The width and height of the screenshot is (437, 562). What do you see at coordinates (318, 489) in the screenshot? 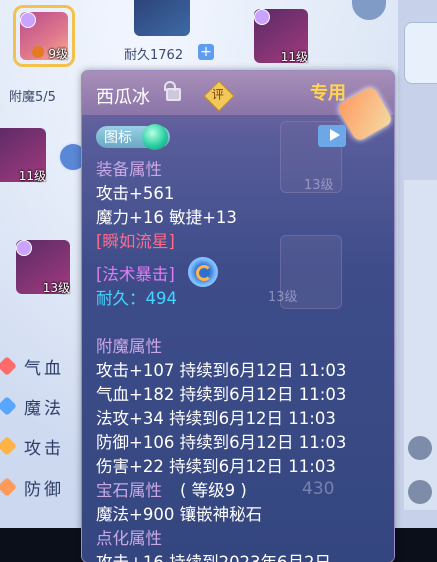
I see `ghost-number: 430` at bounding box center [318, 489].